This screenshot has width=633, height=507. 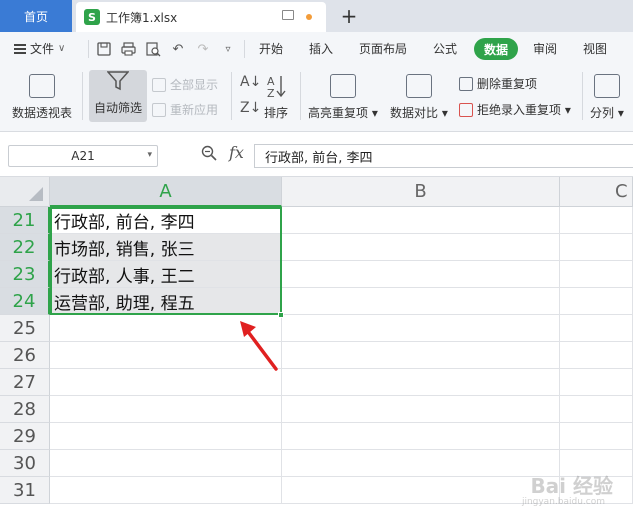 I want to click on document-name: 工作簿1.xlsx, so click(x=142, y=17).